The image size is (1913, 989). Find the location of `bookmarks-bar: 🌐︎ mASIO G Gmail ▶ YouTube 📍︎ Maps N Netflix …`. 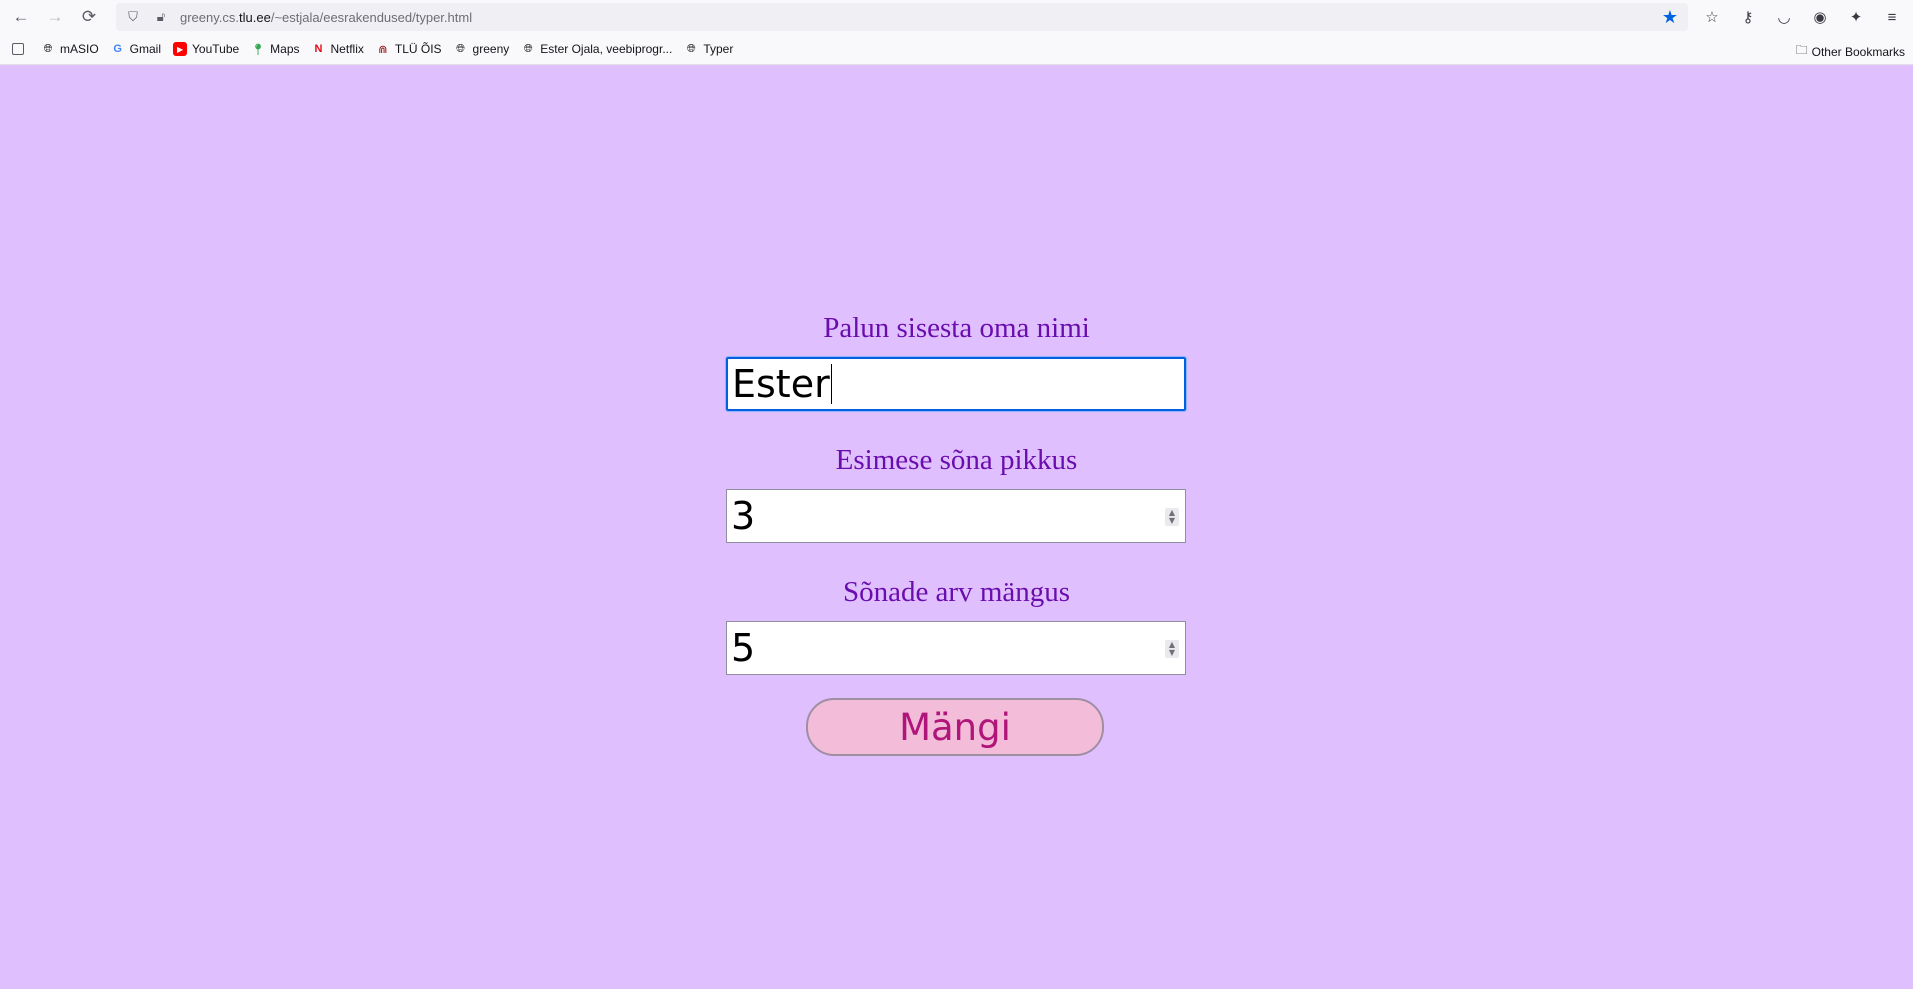

bookmarks-bar: 🌐︎ mASIO G Gmail ▶ YouTube 📍︎ Maps N Netflix … is located at coordinates (956, 49).